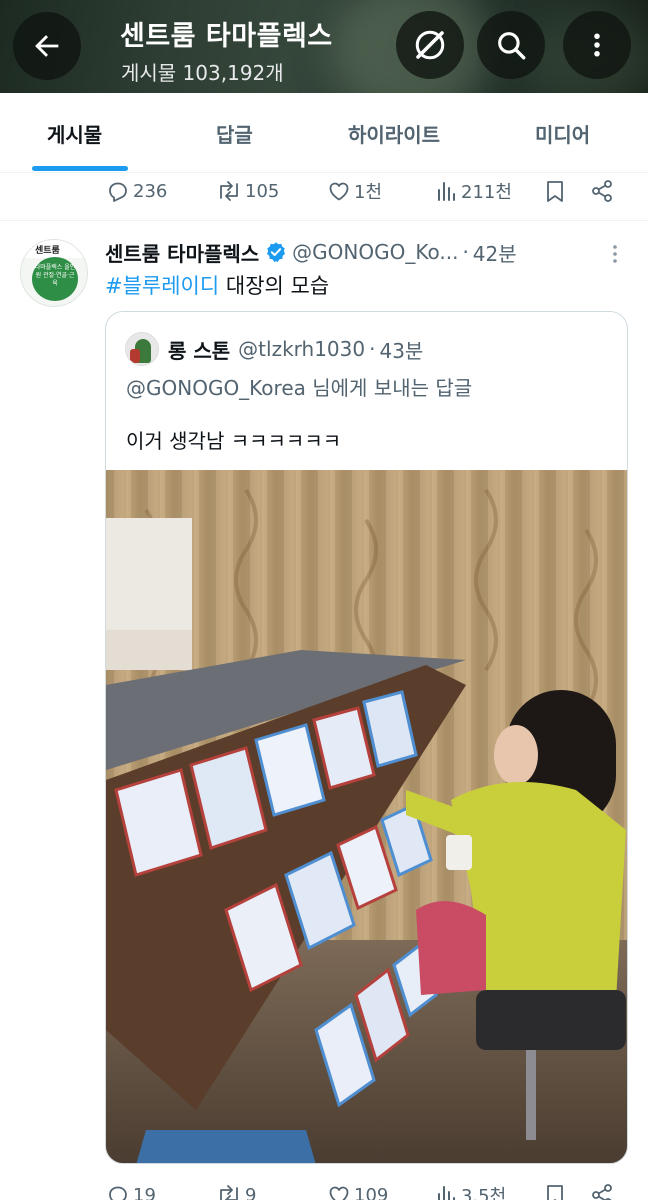 The width and height of the screenshot is (648, 1200). I want to click on tweet-more-button, so click(615, 256).